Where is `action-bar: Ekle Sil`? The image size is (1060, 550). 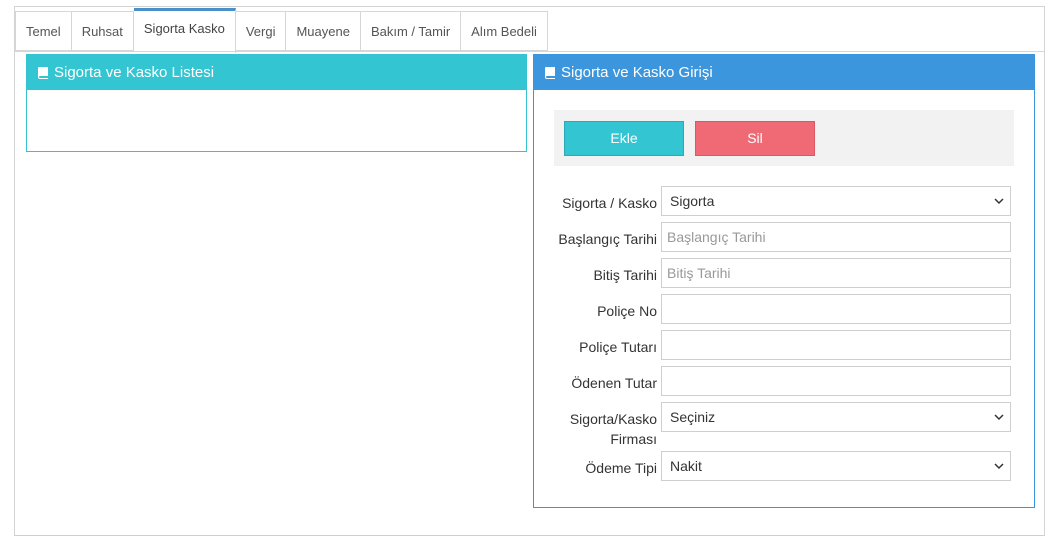 action-bar: Ekle Sil is located at coordinates (784, 138).